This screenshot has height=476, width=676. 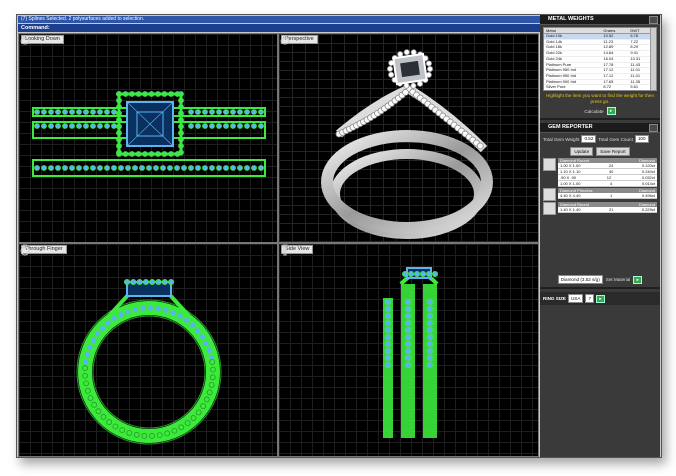 What do you see at coordinates (613, 151) in the screenshot?
I see `save-report-button: Save Report` at bounding box center [613, 151].